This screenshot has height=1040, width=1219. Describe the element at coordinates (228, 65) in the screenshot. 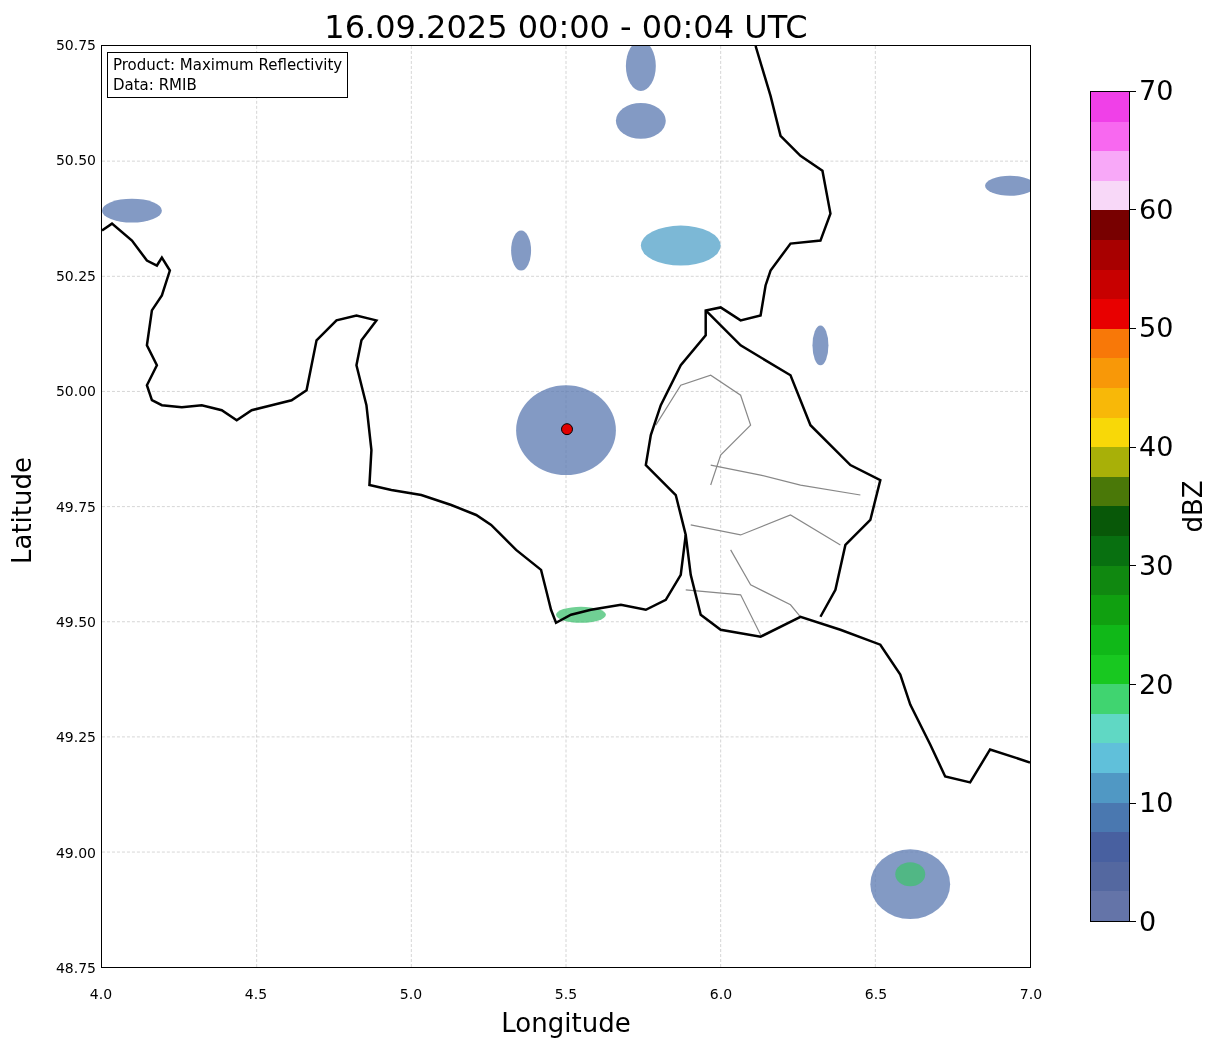

I see `legend-text: Product: Maximum Reflectivity` at that location.